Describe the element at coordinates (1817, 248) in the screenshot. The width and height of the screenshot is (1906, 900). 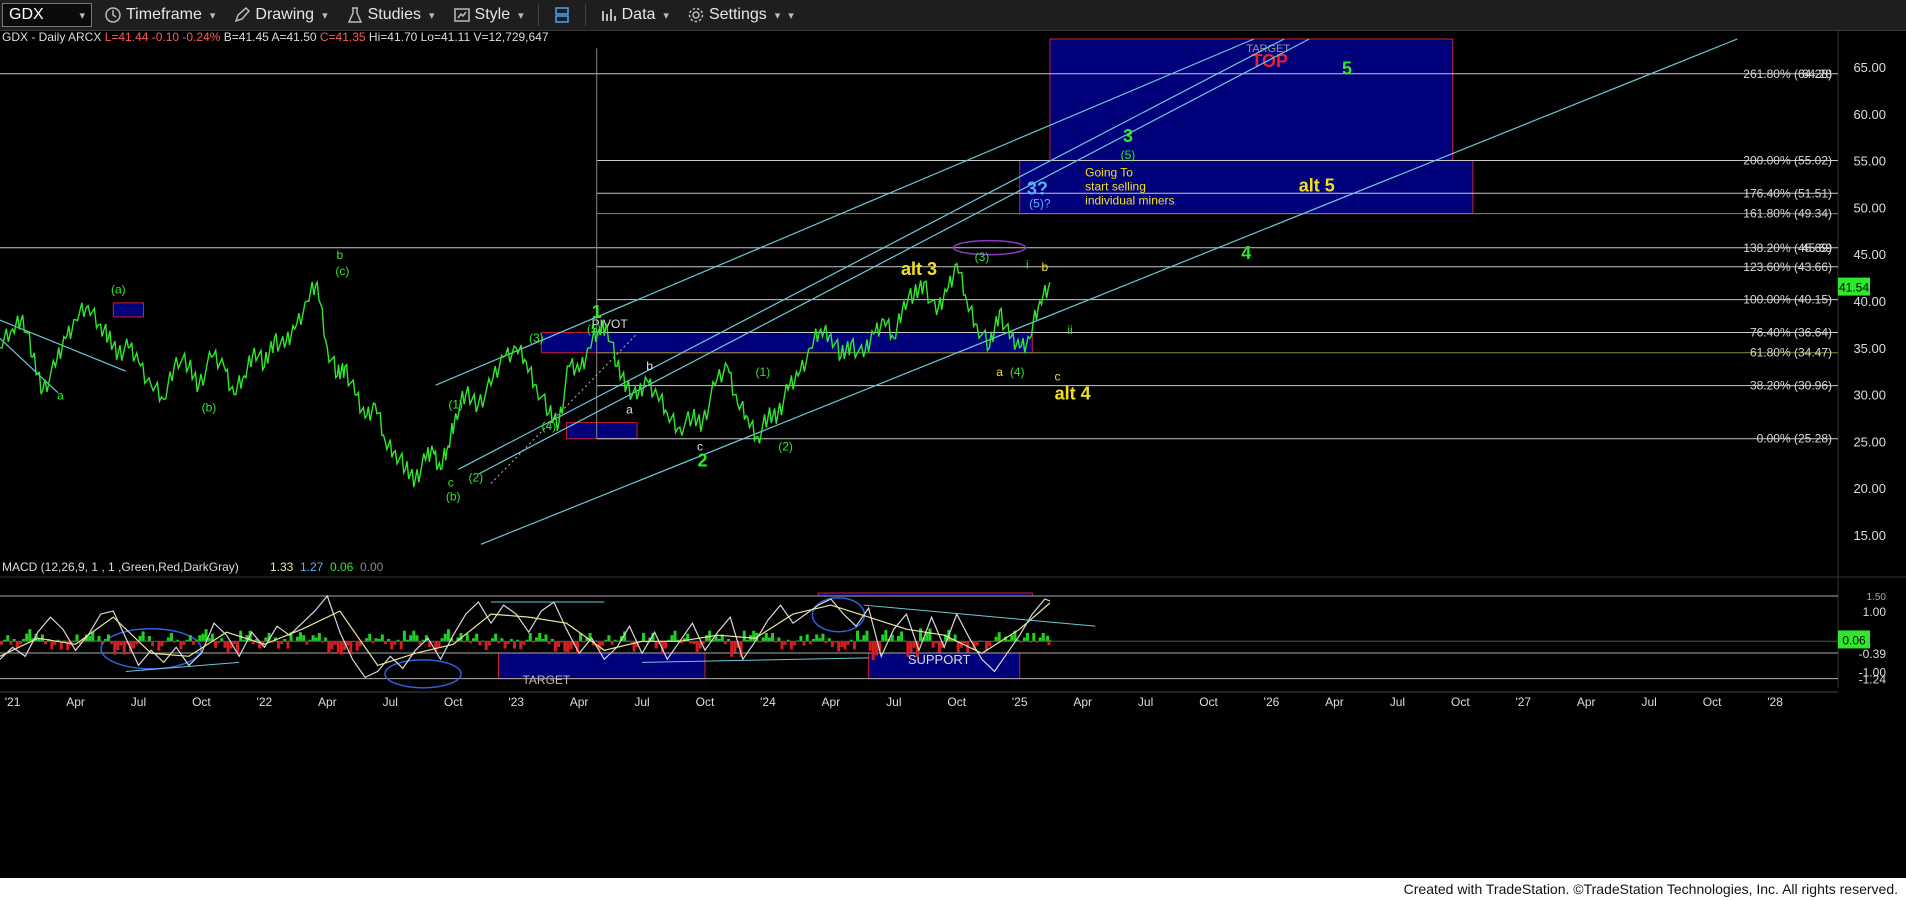
I see `fib-value-label: 45.69` at that location.